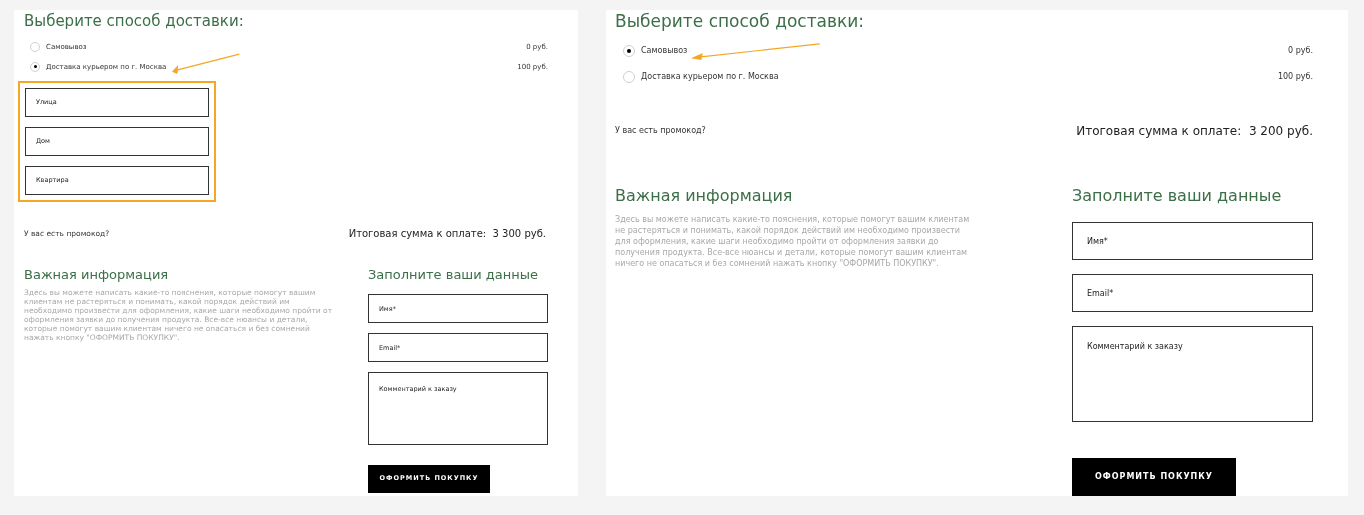  Describe the element at coordinates (447, 233) in the screenshot. I see `order-total: Итоговая сумма к оплате: 3 300 руб.` at that location.